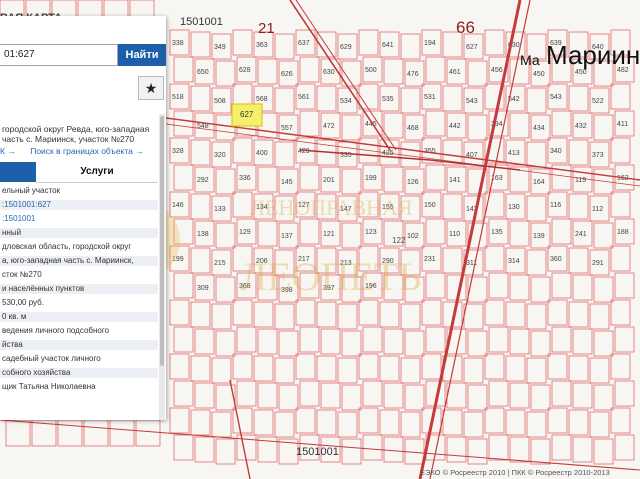 Image resolution: width=640 pixels, height=479 pixels. What do you see at coordinates (87, 151) in the screenshot?
I see `search-in-bounds-link: Поиск в границах объекта →` at bounding box center [87, 151].